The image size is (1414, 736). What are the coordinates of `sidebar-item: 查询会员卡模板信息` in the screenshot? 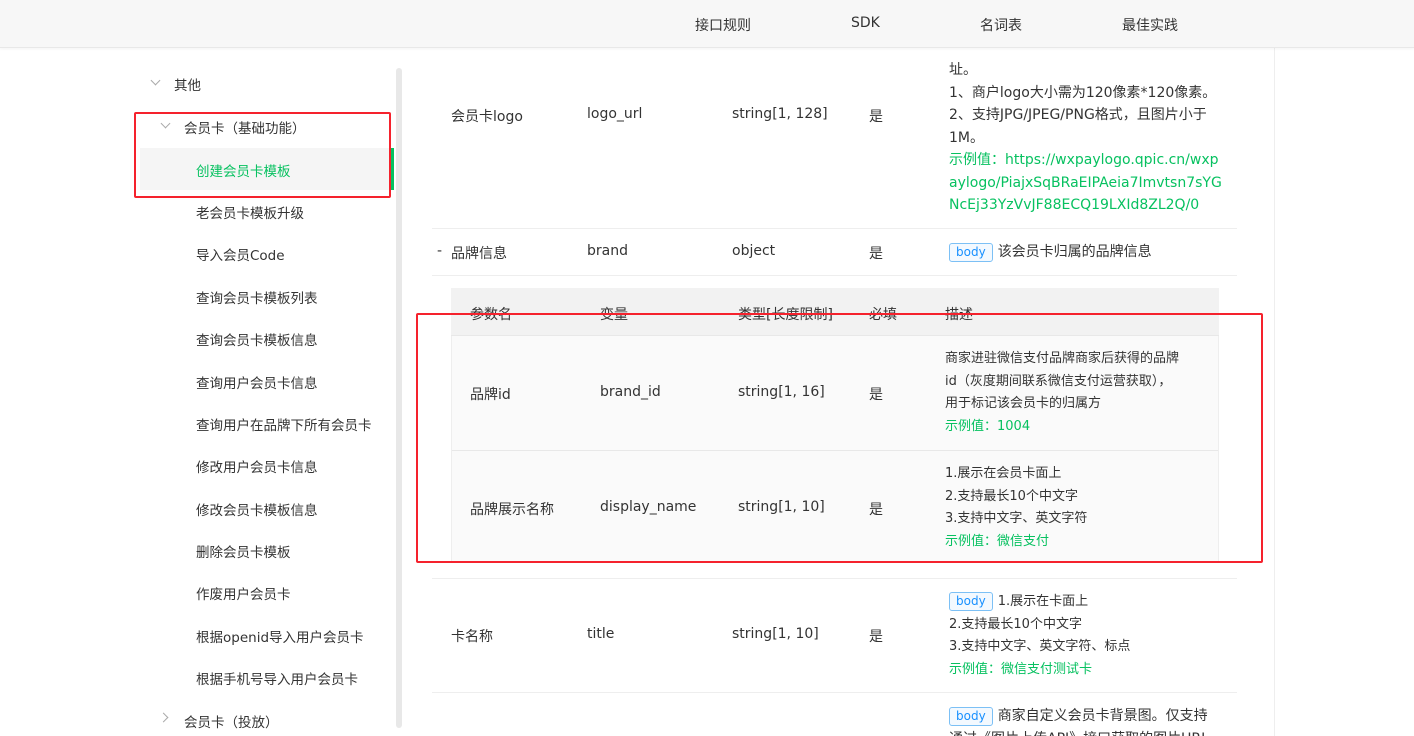 It's located at (257, 339).